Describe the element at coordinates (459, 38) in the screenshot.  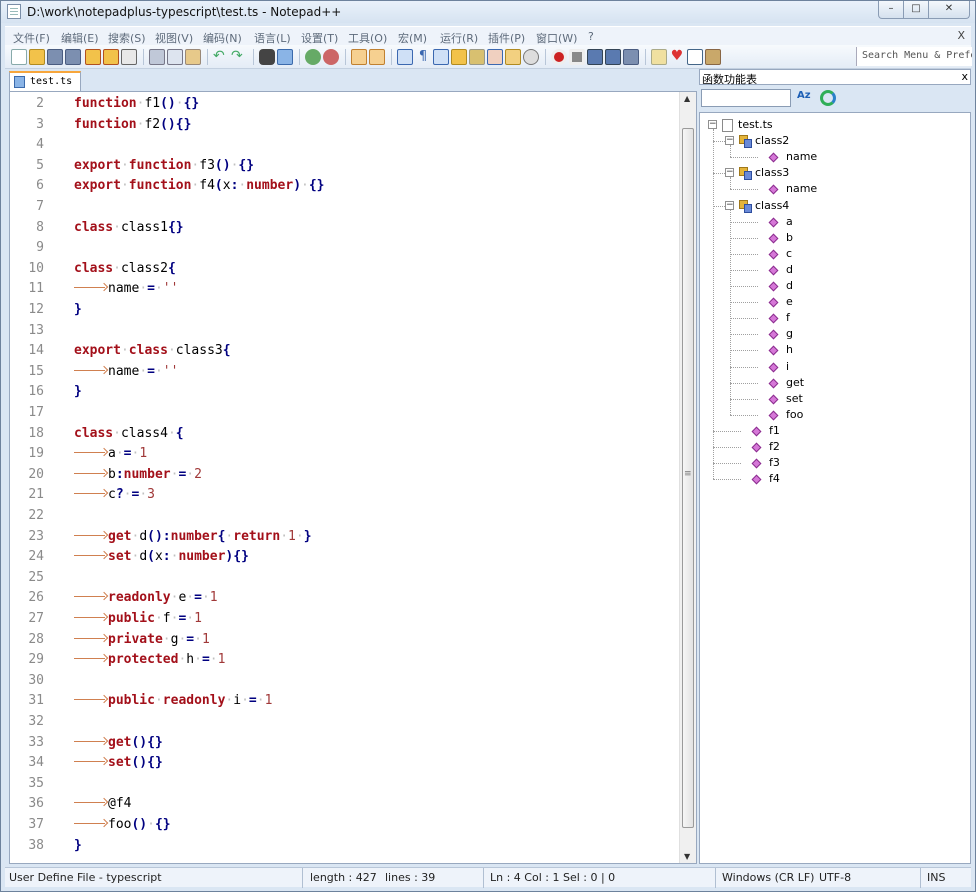
I see `menu-run: 运行(R)` at that location.